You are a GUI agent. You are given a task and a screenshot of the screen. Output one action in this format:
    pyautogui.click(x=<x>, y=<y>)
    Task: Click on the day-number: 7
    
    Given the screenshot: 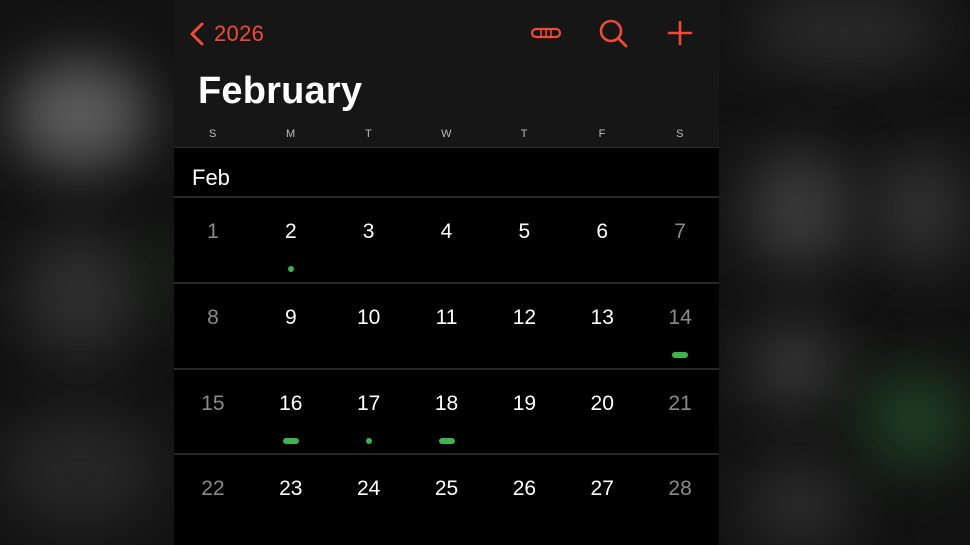 What is the action you would take?
    pyautogui.click(x=680, y=231)
    